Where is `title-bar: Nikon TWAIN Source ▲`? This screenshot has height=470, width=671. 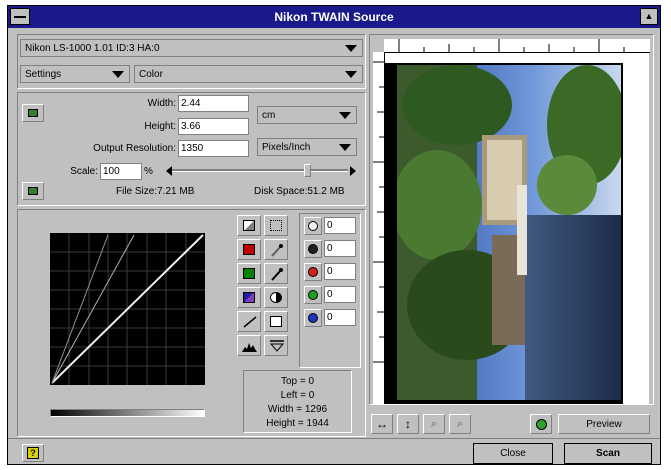
title-bar: Nikon TWAIN Source ▲ is located at coordinates (334, 17).